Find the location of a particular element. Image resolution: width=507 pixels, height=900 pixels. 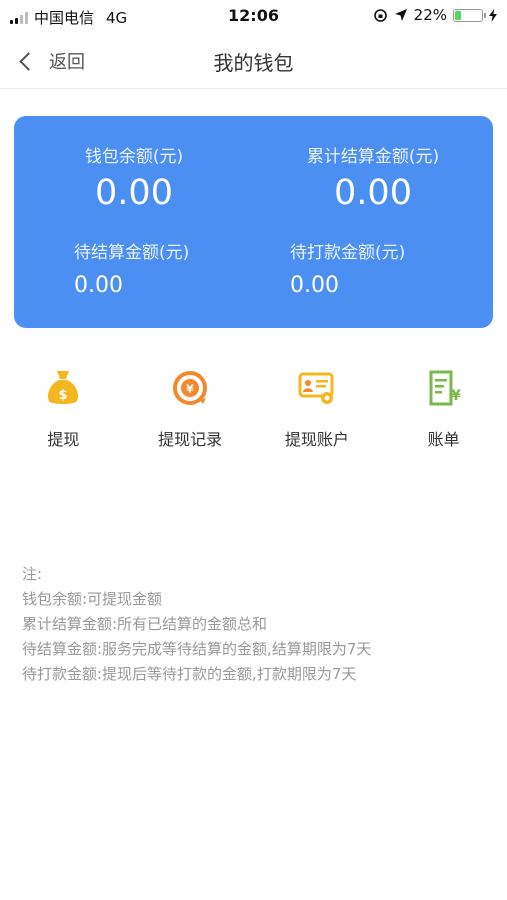

page-title: 我的钱包 is located at coordinates (253, 63).